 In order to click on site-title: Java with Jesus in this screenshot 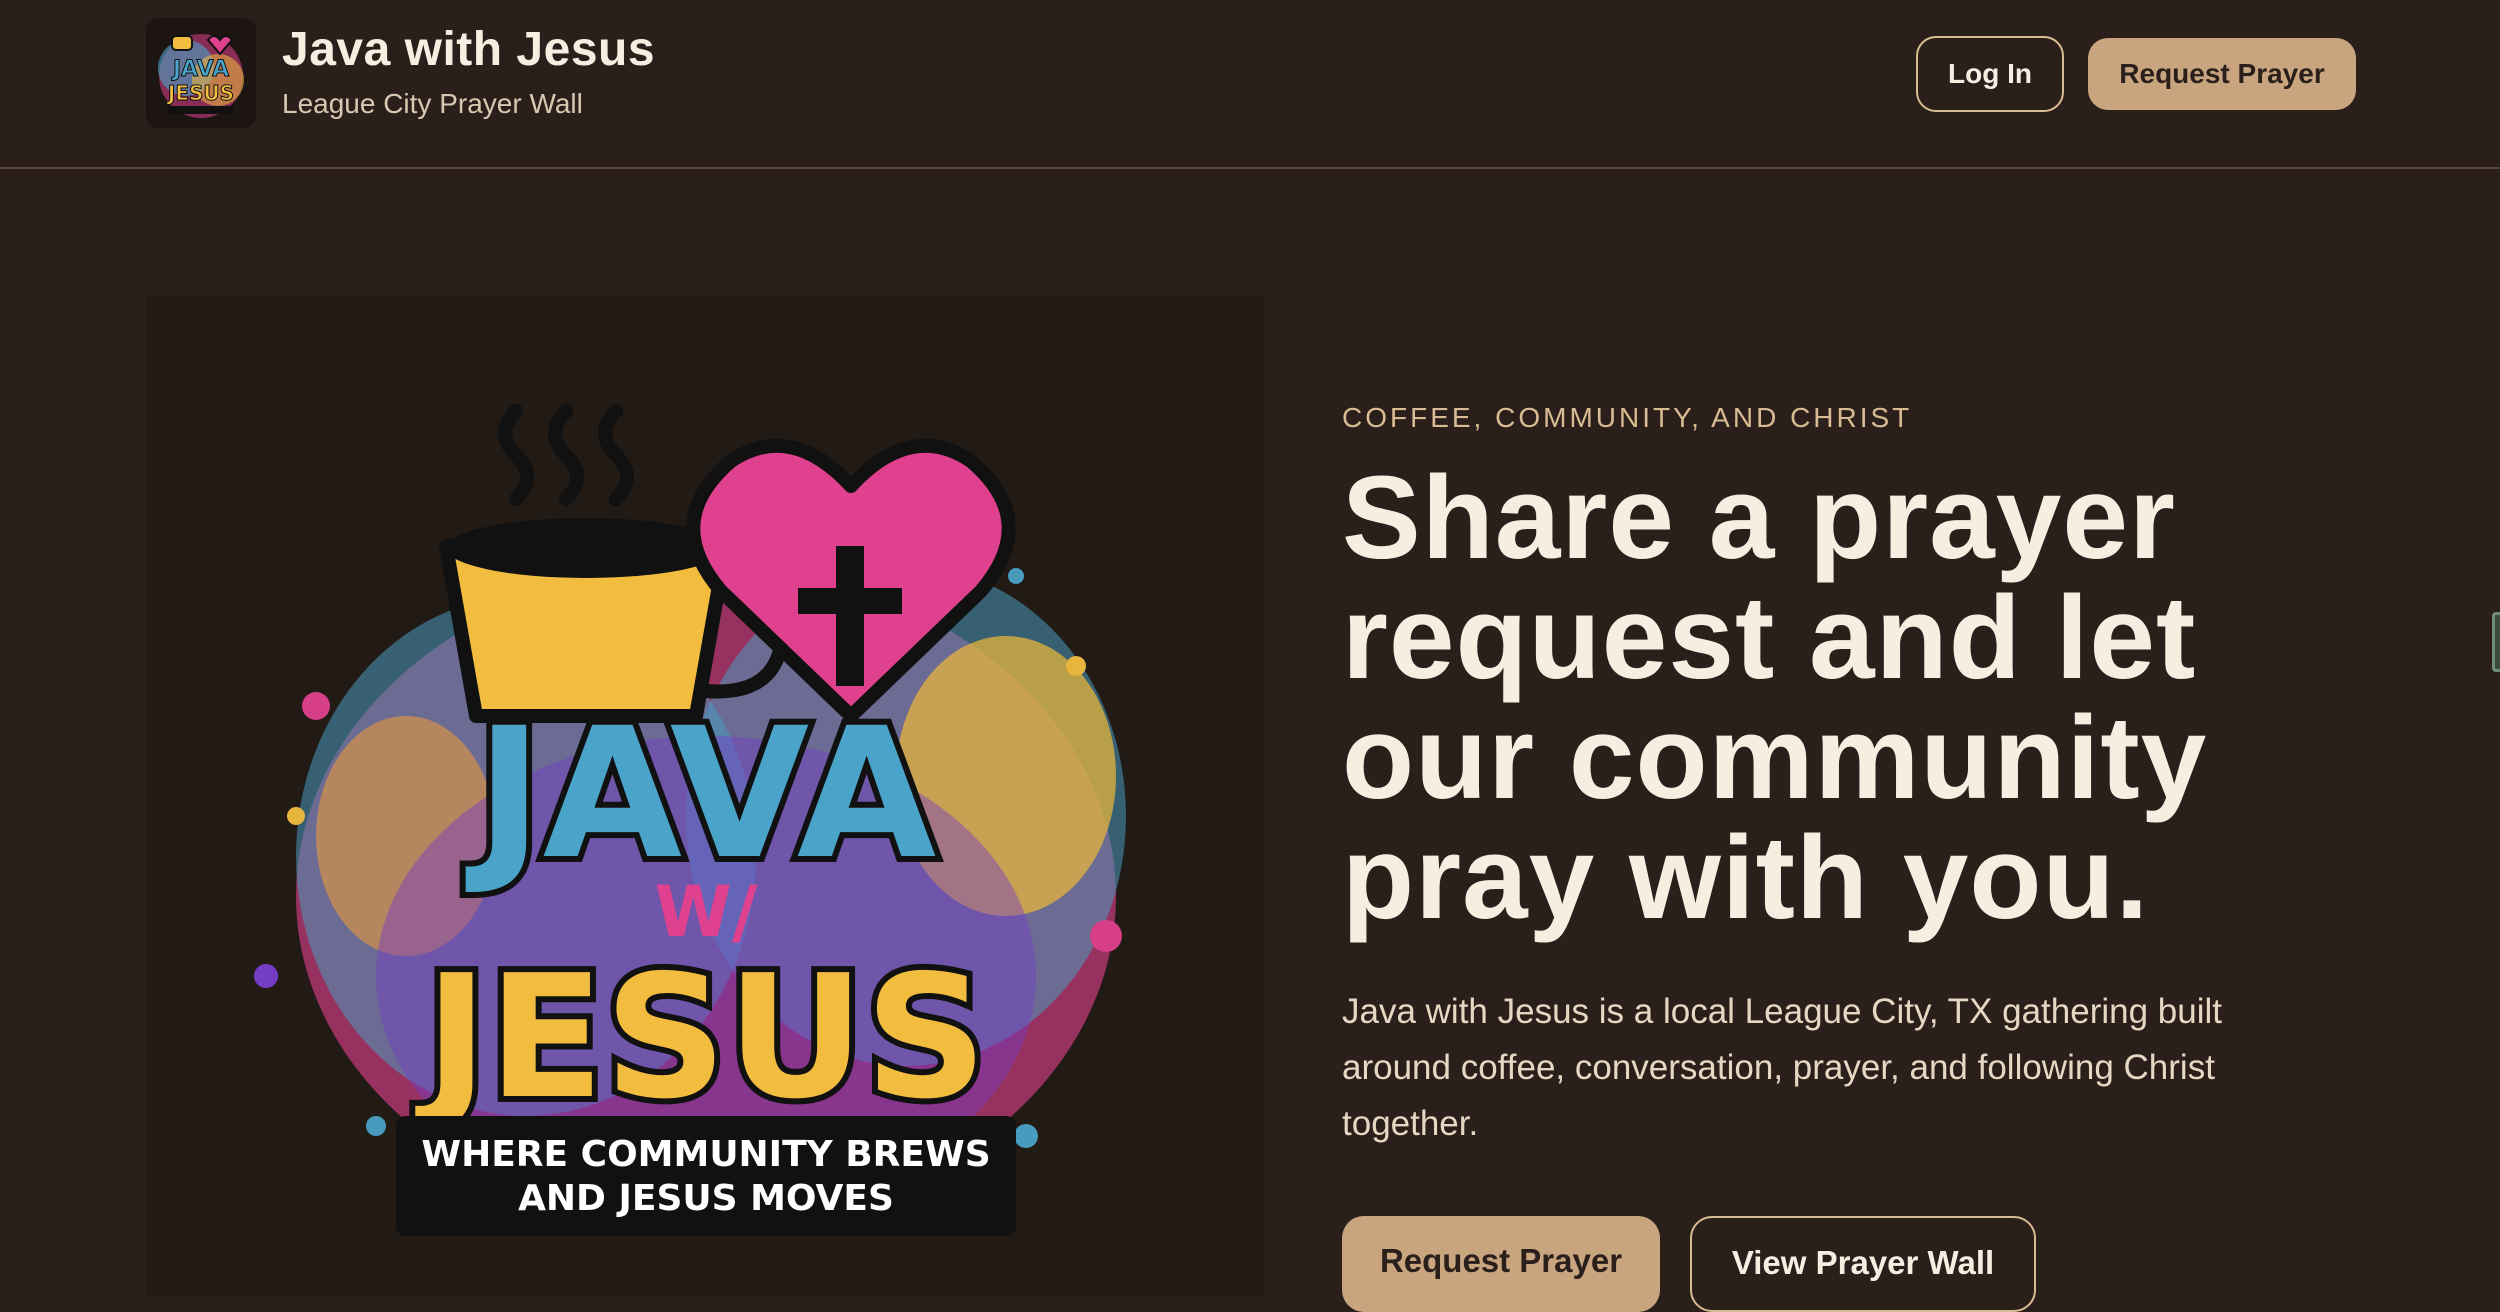, I will do `click(468, 49)`.